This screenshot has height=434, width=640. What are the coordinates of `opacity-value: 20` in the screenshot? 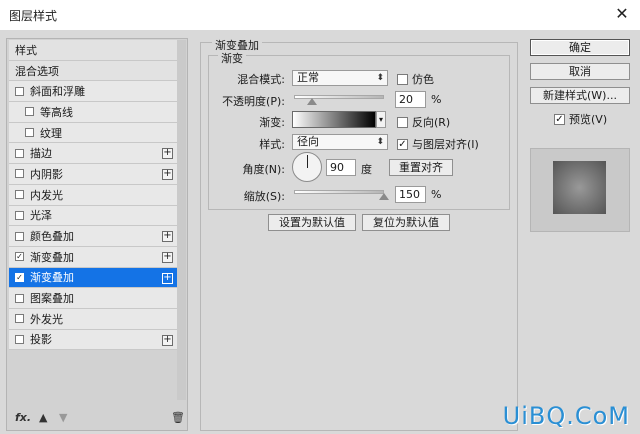 It's located at (406, 99).